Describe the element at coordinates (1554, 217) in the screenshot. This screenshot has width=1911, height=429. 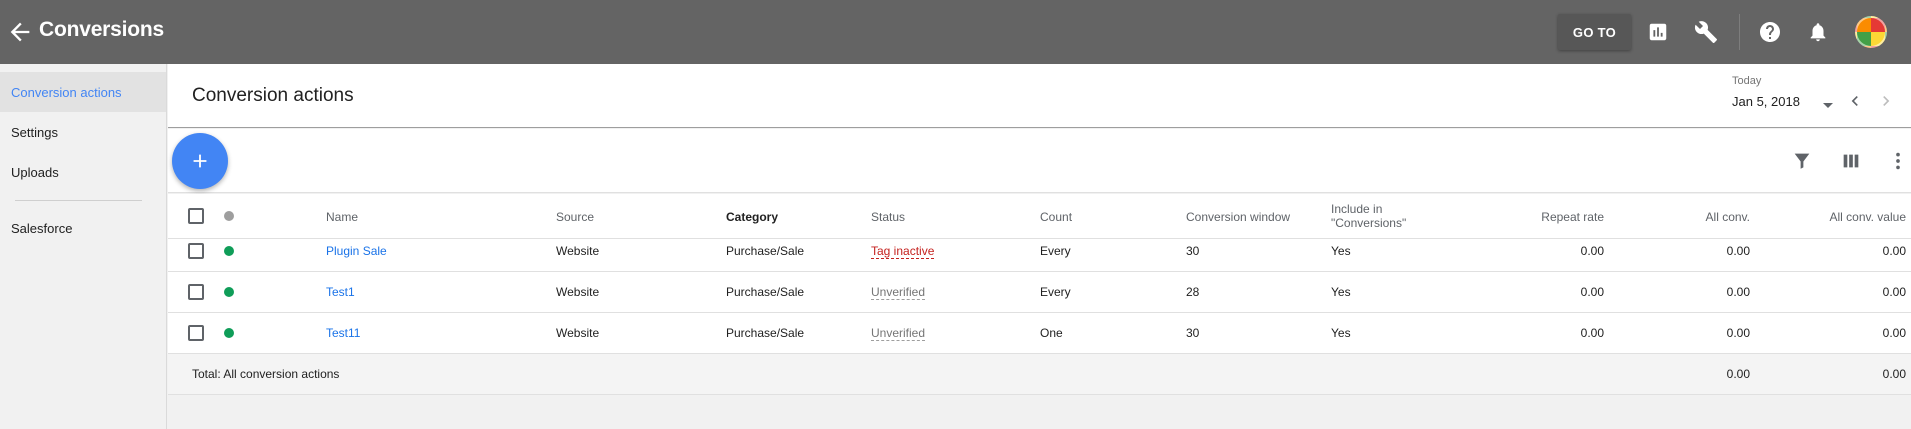
I see `column-header-repeat-rate: Repeat rate` at that location.